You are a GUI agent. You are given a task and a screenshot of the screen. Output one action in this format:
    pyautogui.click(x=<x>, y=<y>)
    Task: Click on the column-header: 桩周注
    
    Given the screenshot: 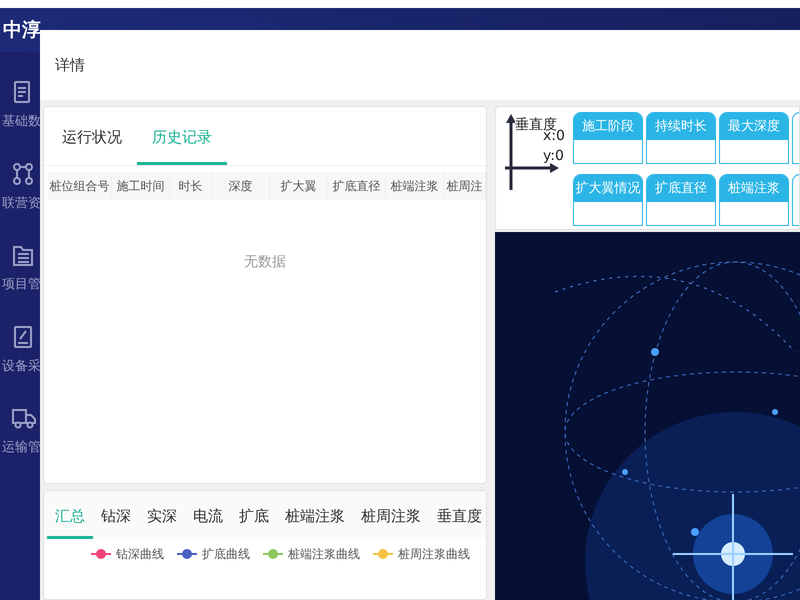 What is the action you would take?
    pyautogui.click(x=465, y=186)
    